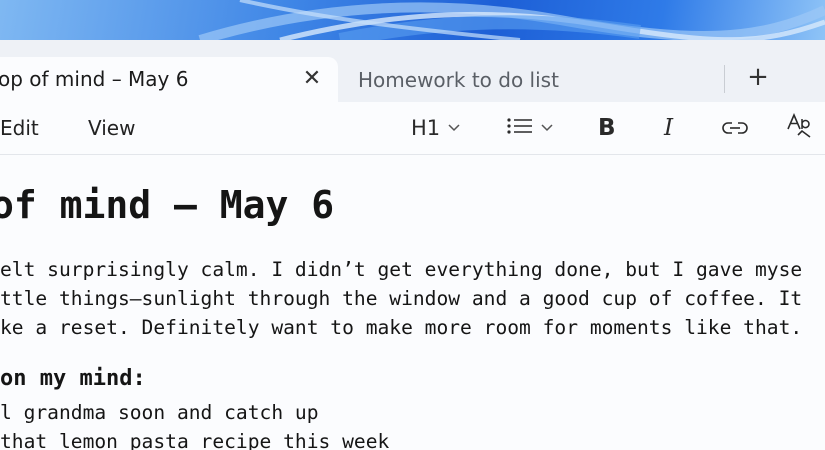 This screenshot has width=825, height=450. I want to click on italic-label: I, so click(669, 128).